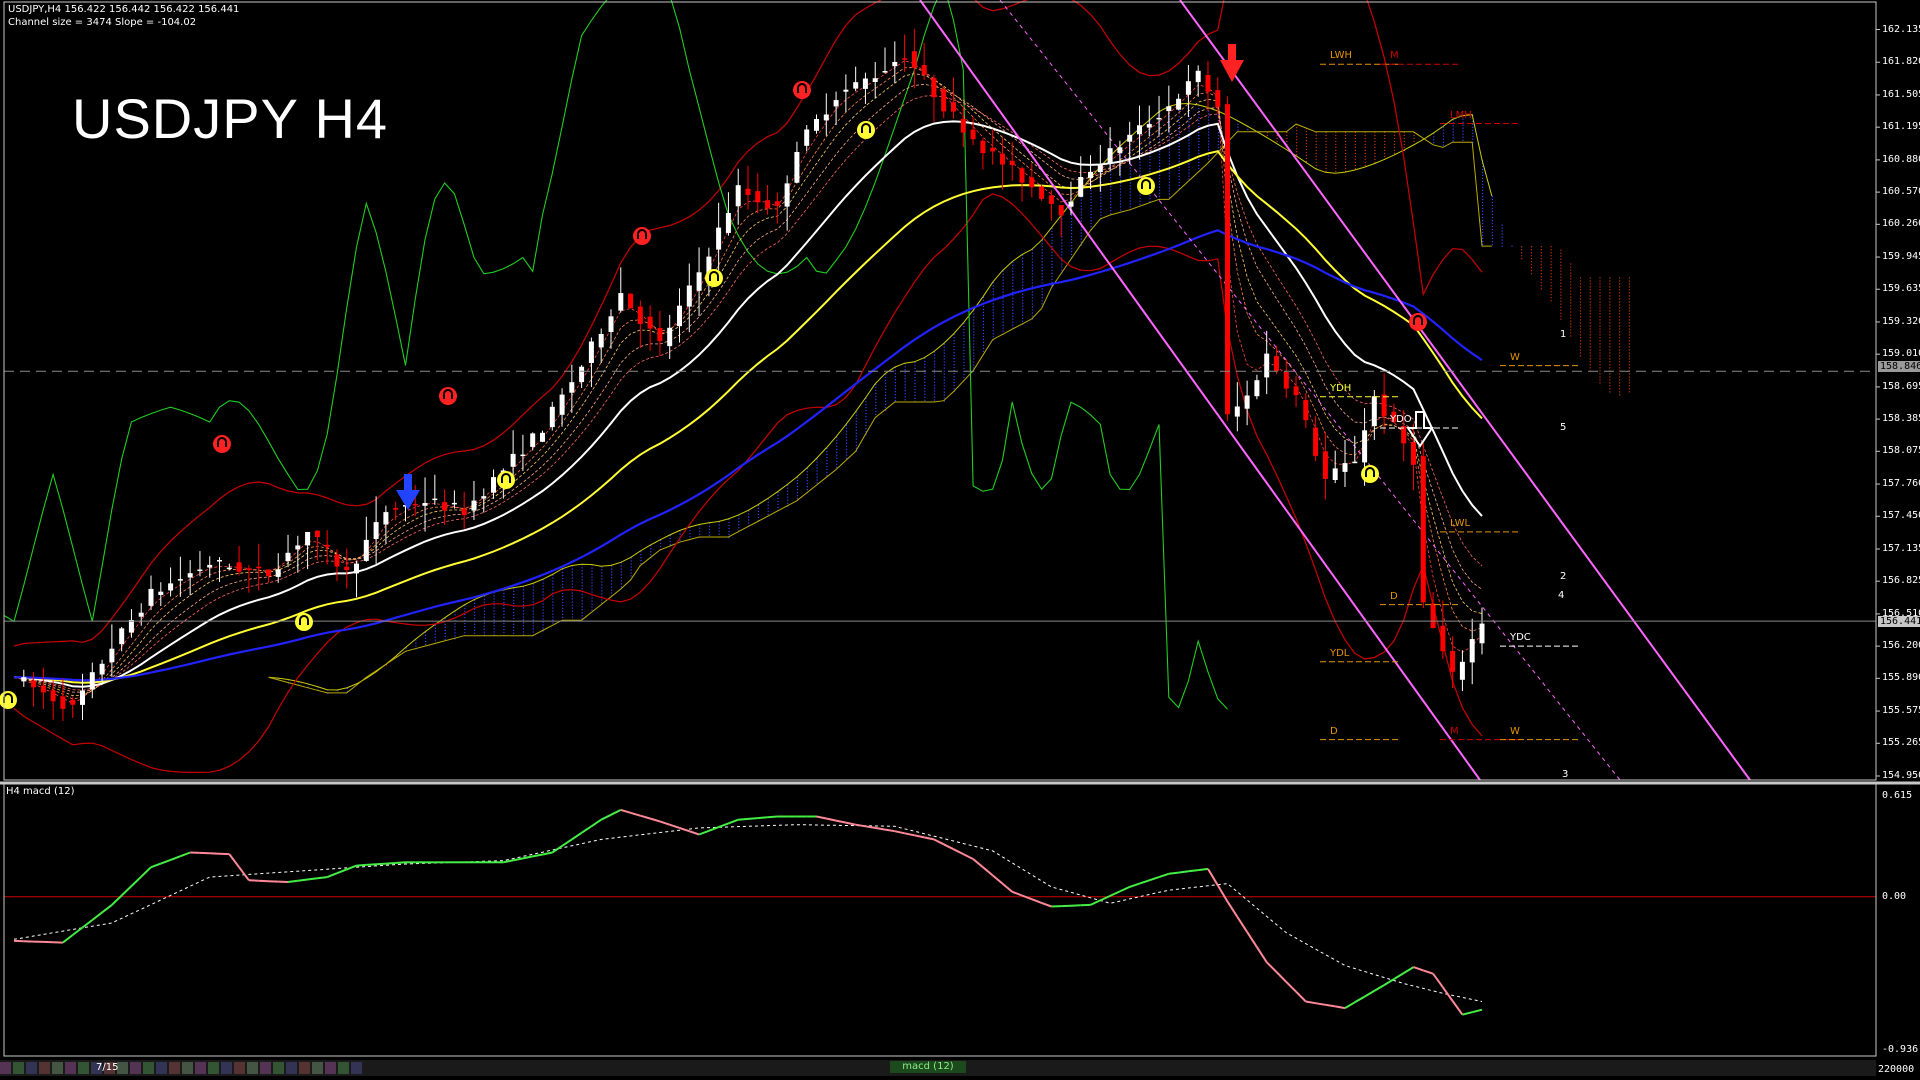 This screenshot has width=1920, height=1080. Describe the element at coordinates (928, 1067) in the screenshot. I see `indicator-tab: macd (12)` at that location.